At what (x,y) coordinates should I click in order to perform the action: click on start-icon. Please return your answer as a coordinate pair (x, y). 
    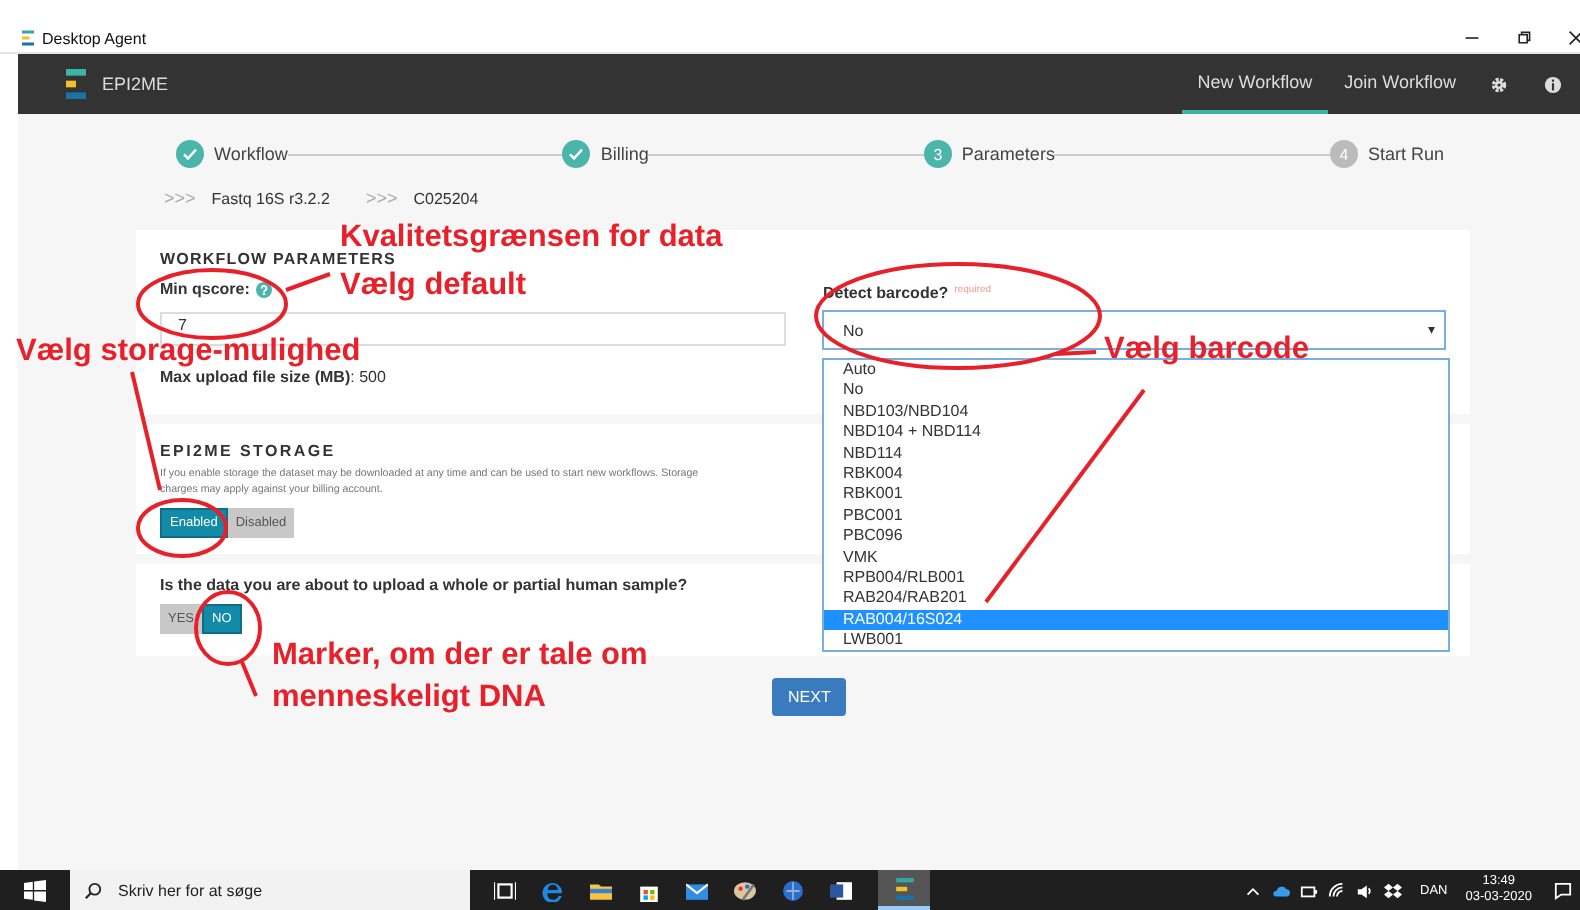
    Looking at the image, I should click on (35, 890).